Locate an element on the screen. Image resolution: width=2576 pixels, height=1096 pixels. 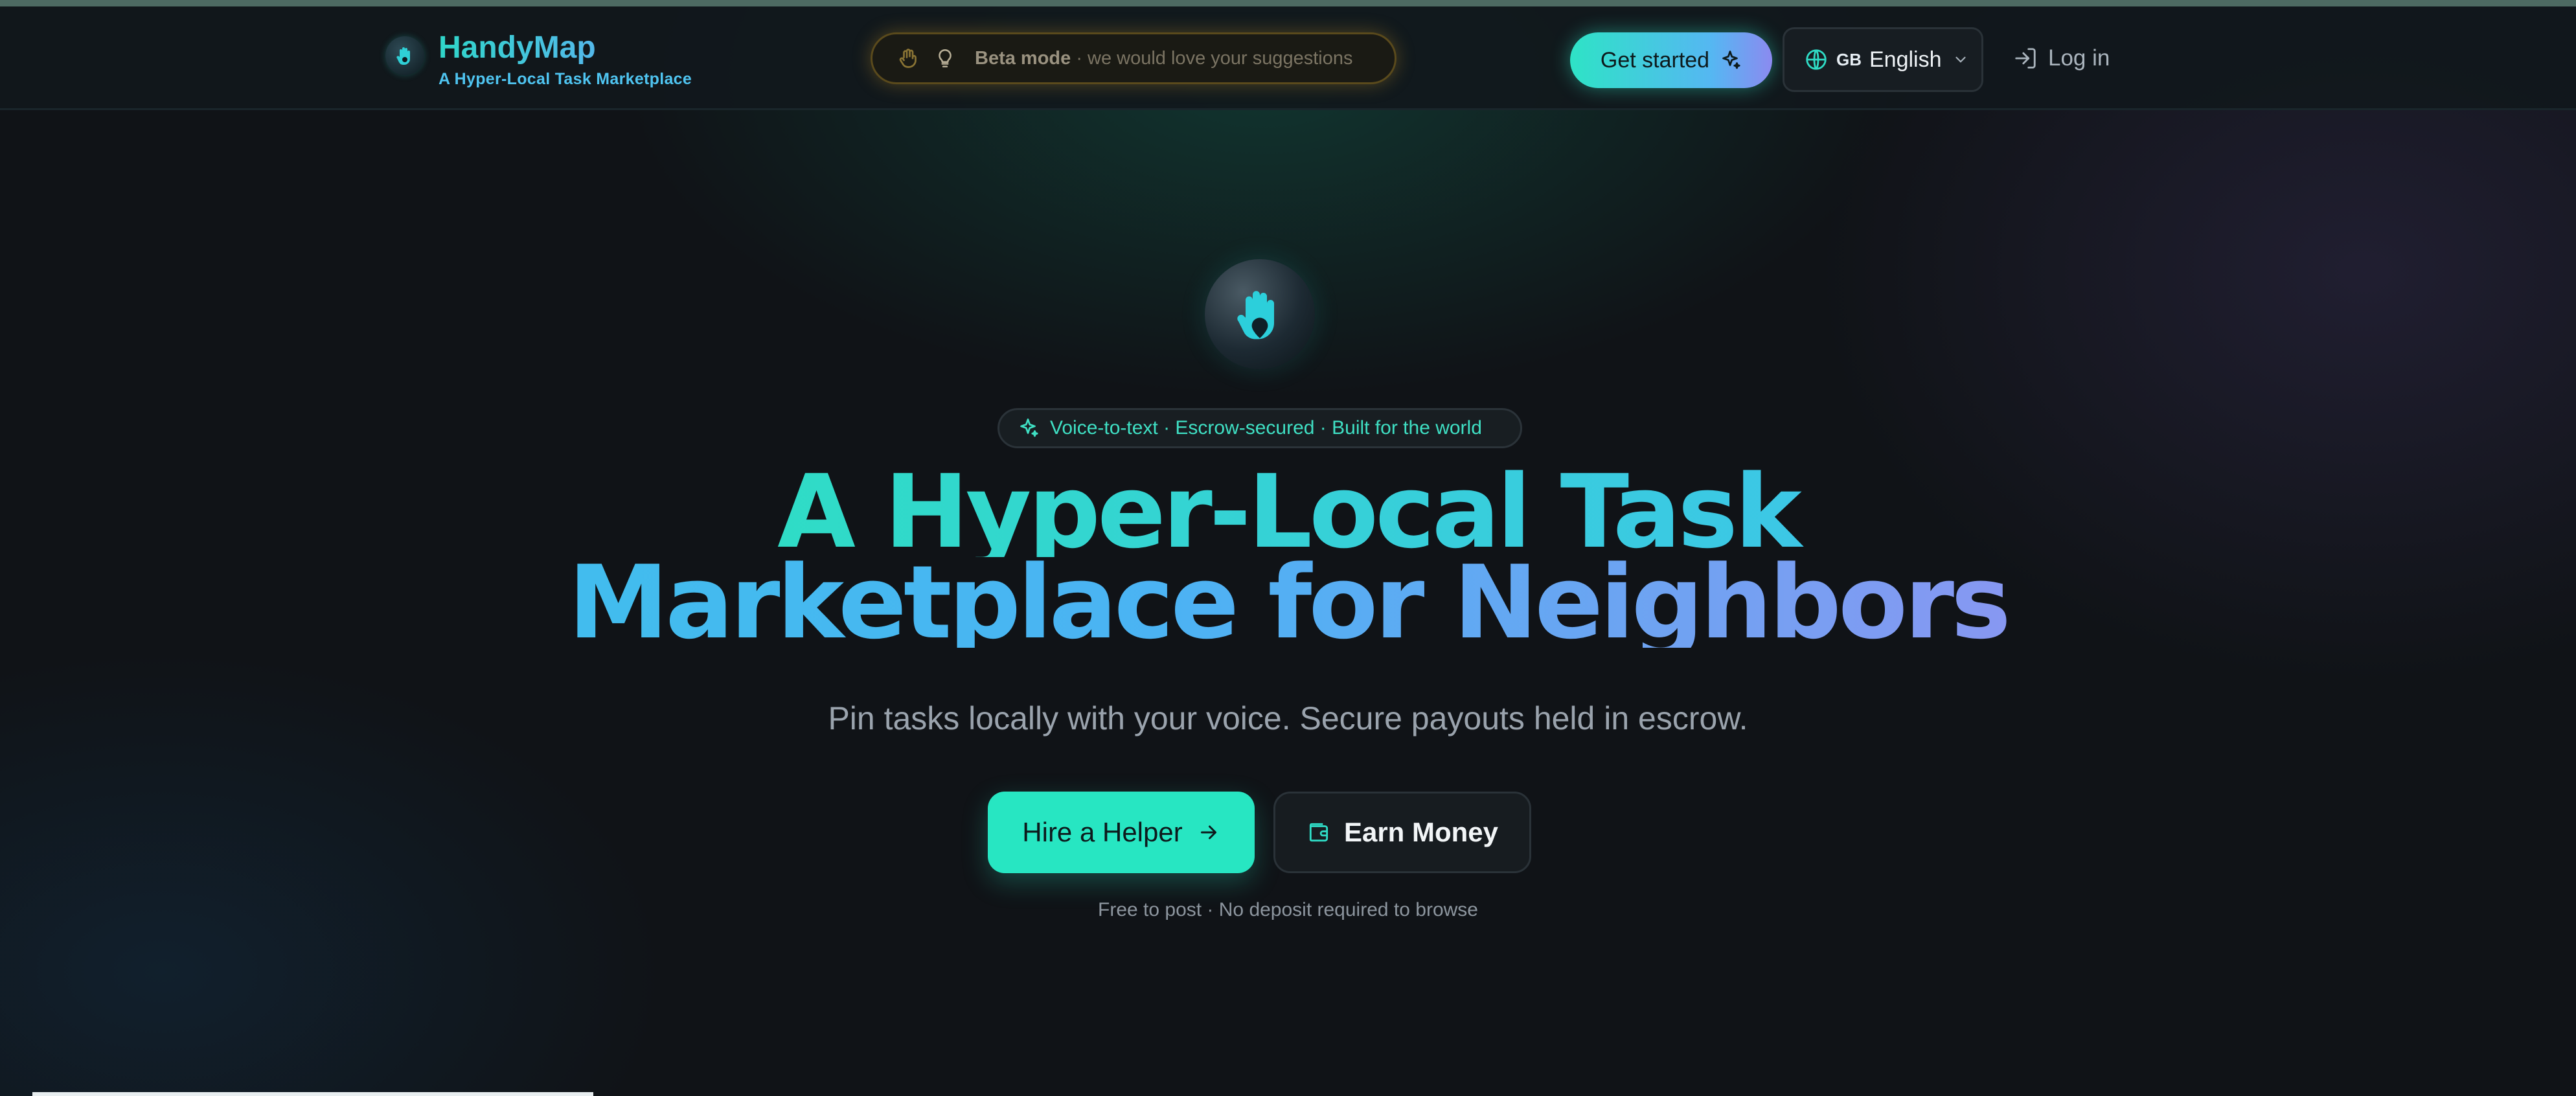
language-selector: GB English is located at coordinates (1883, 59).